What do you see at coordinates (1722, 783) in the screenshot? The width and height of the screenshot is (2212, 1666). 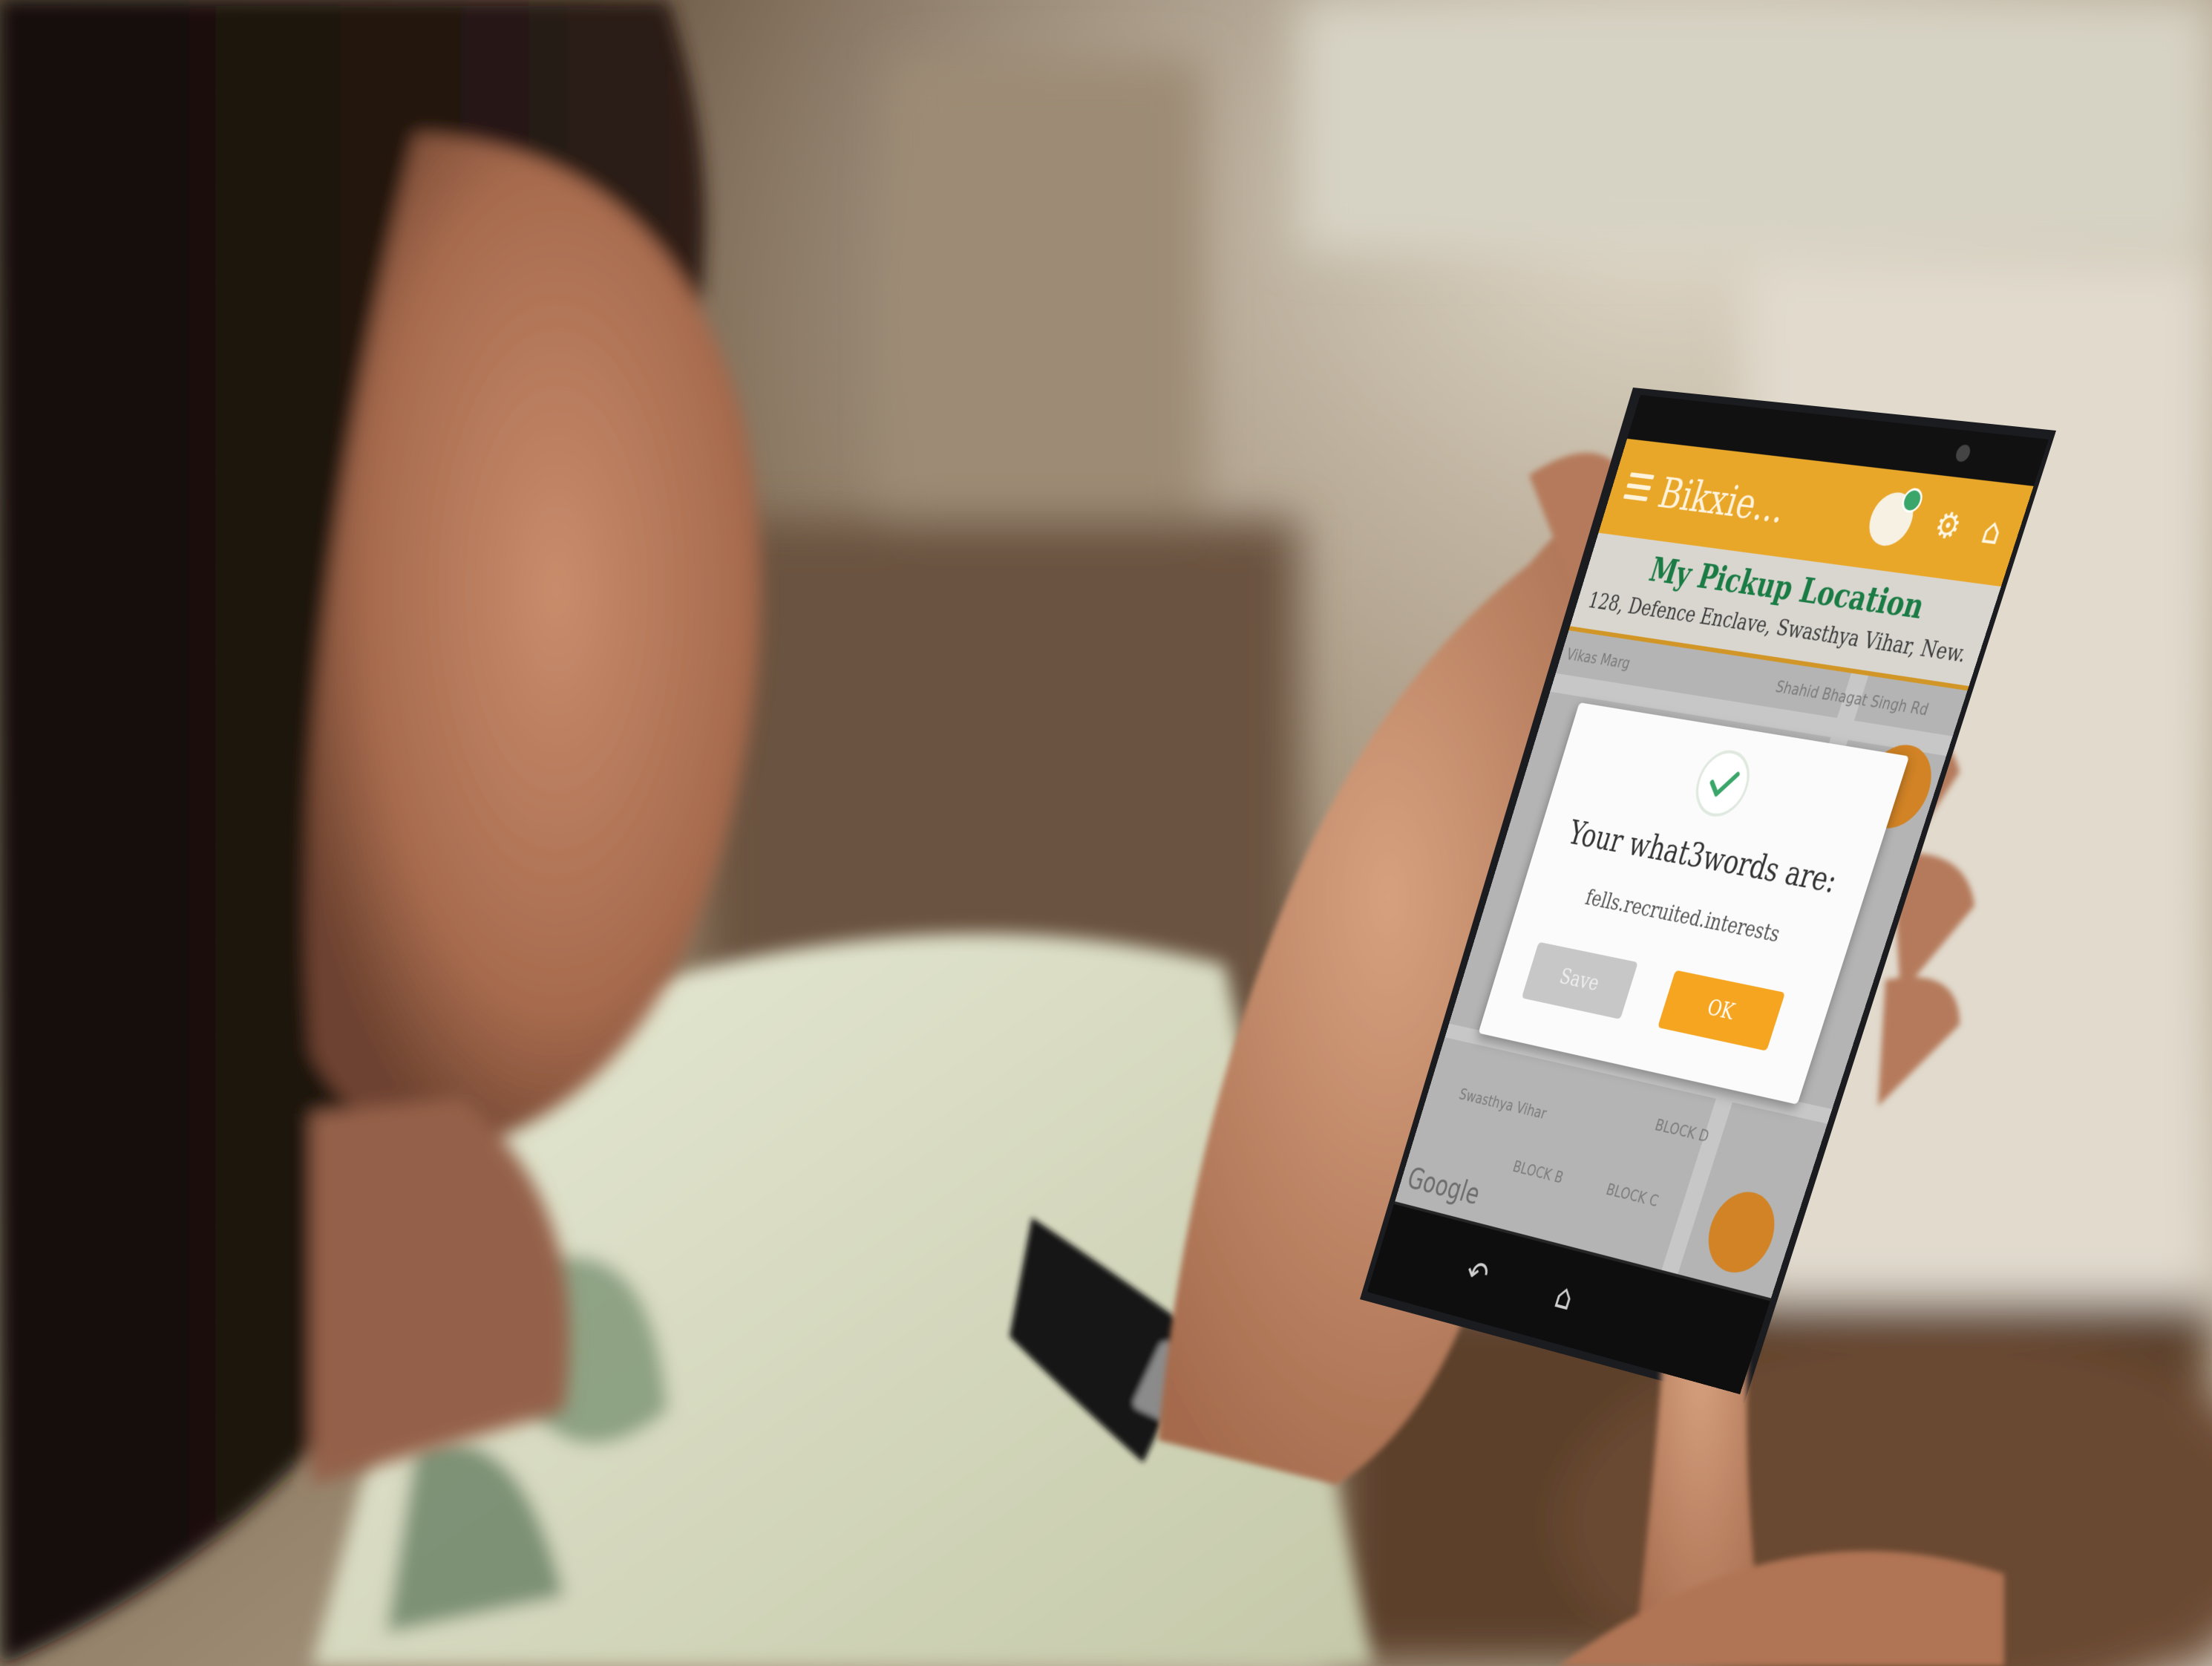 I see `check-icon` at bounding box center [1722, 783].